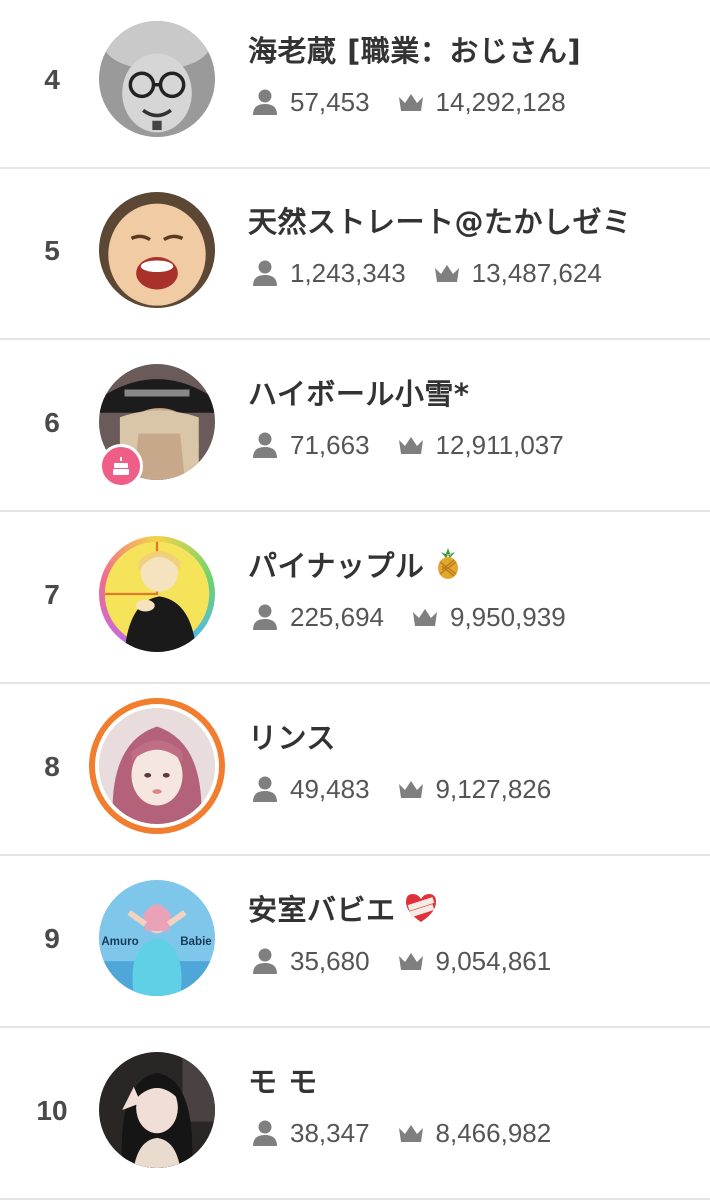 This screenshot has width=710, height=1200. What do you see at coordinates (52, 594) in the screenshot?
I see `rank-number: 7` at bounding box center [52, 594].